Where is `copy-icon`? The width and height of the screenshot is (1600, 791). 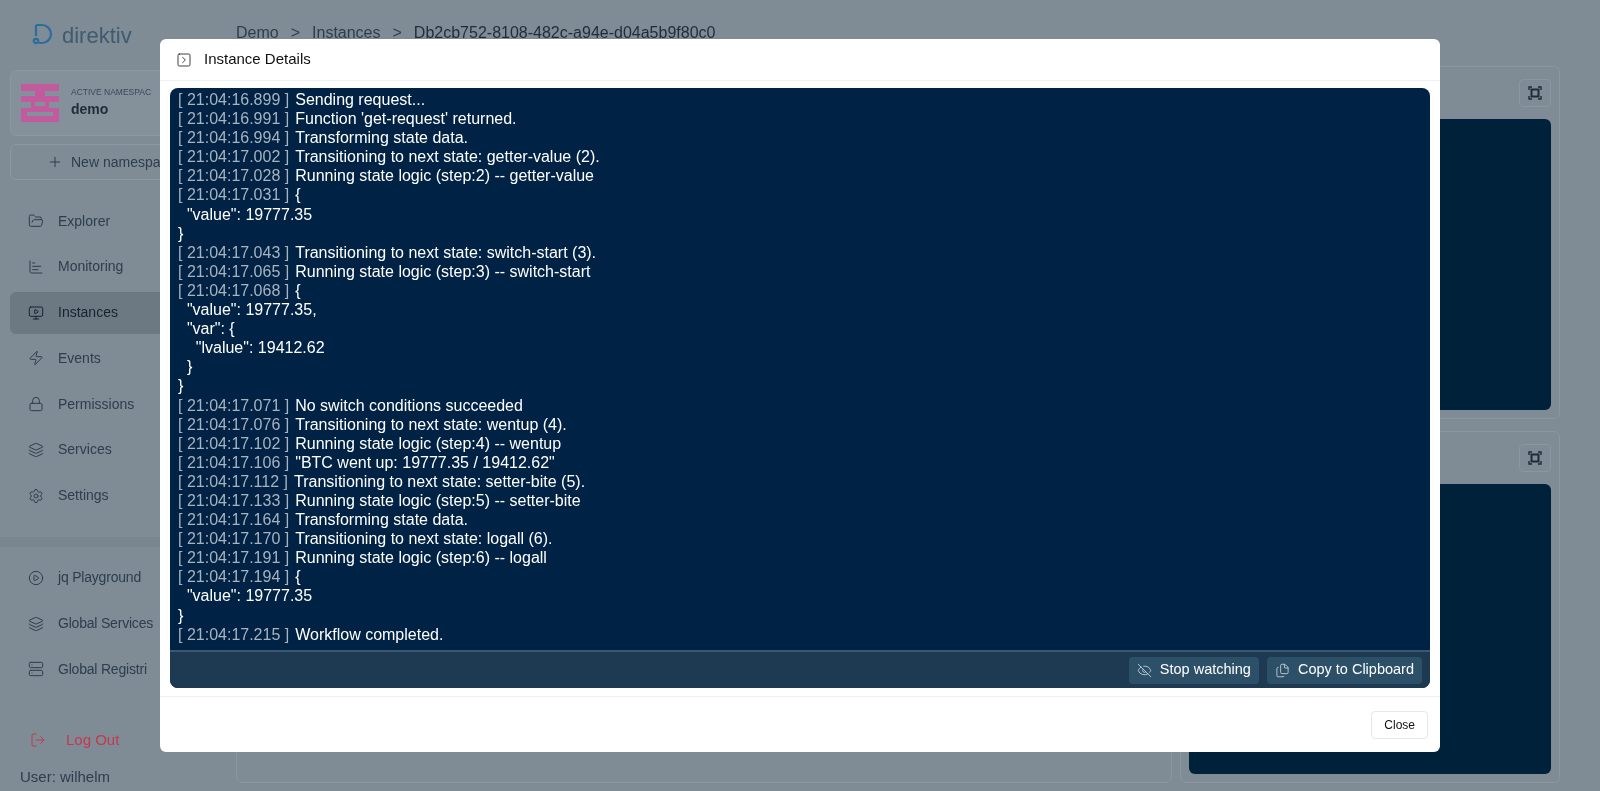 copy-icon is located at coordinates (1282, 670).